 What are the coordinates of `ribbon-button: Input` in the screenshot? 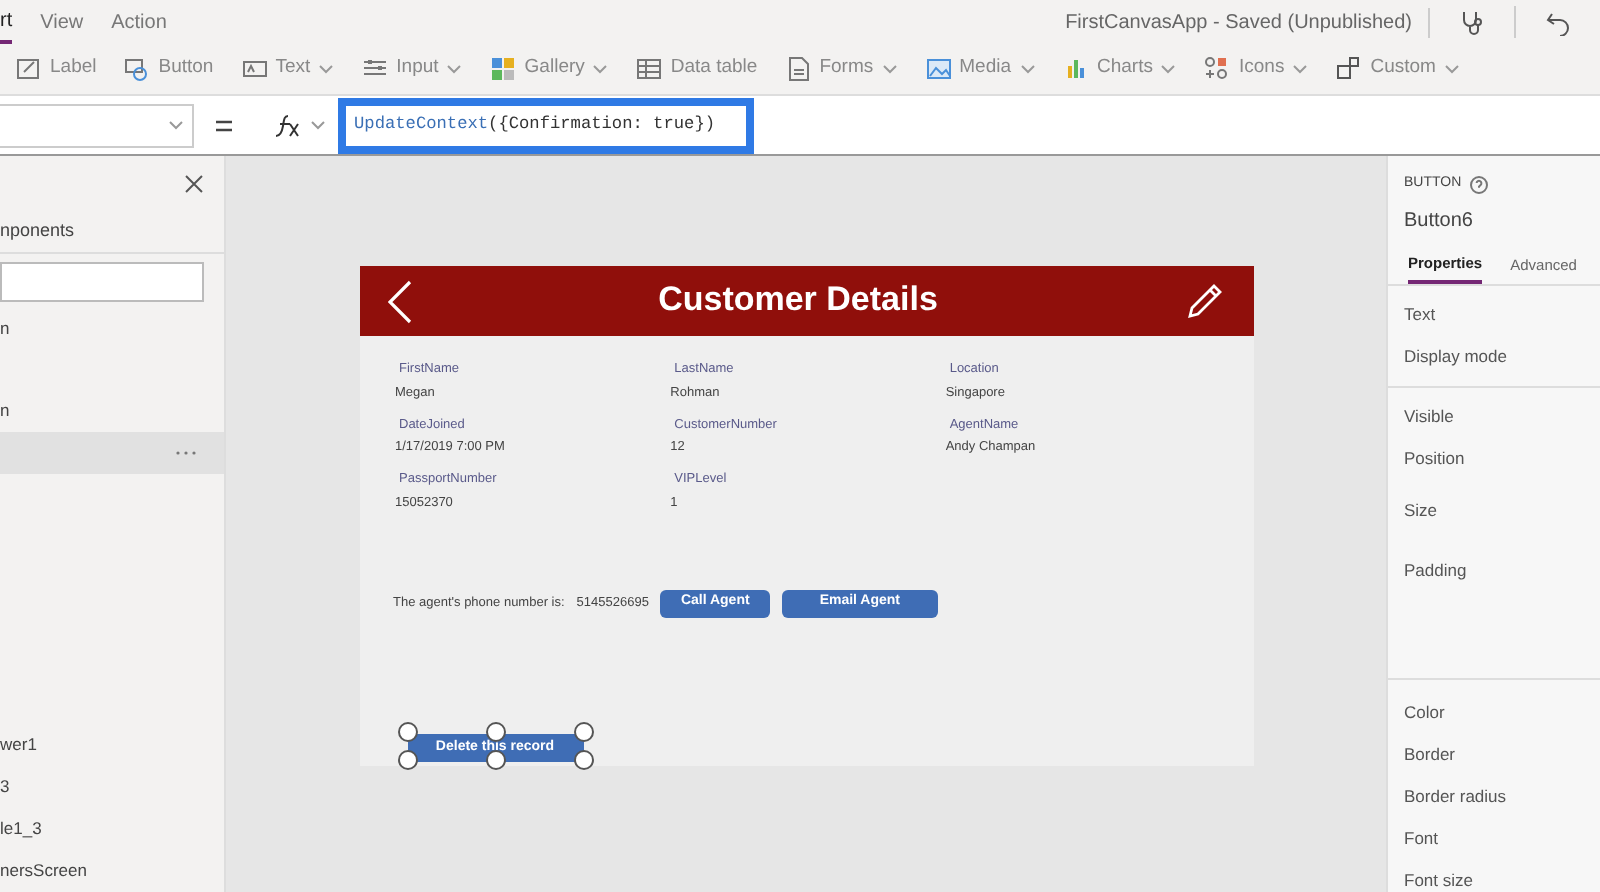 It's located at (412, 69).